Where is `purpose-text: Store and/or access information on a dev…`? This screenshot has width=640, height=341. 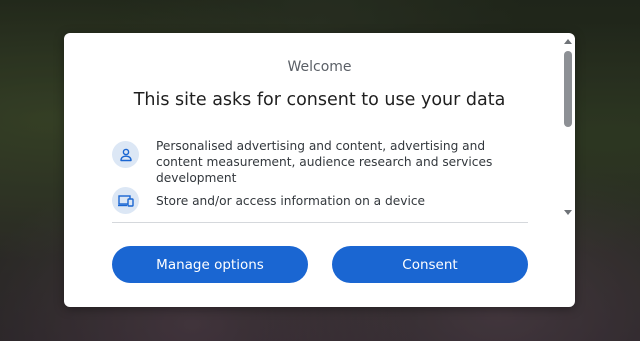 purpose-text: Store and/or access information on a dev… is located at coordinates (291, 201).